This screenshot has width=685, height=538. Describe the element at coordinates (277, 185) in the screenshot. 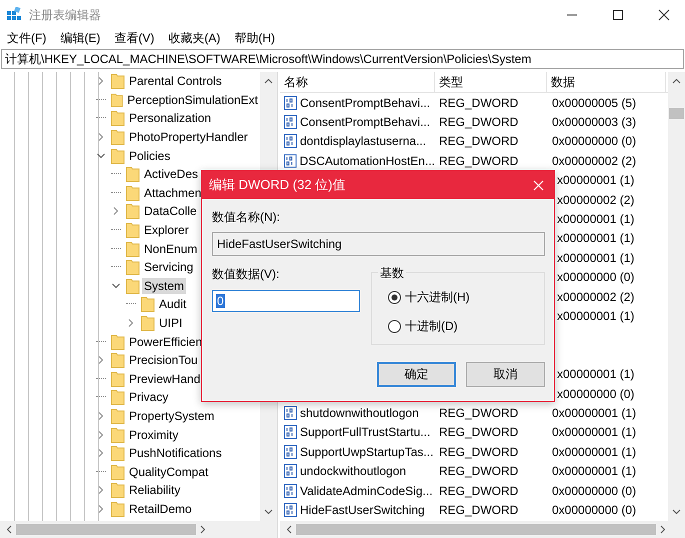

I see `dialog-title: 编辑 DWORD (32 位)值` at that location.